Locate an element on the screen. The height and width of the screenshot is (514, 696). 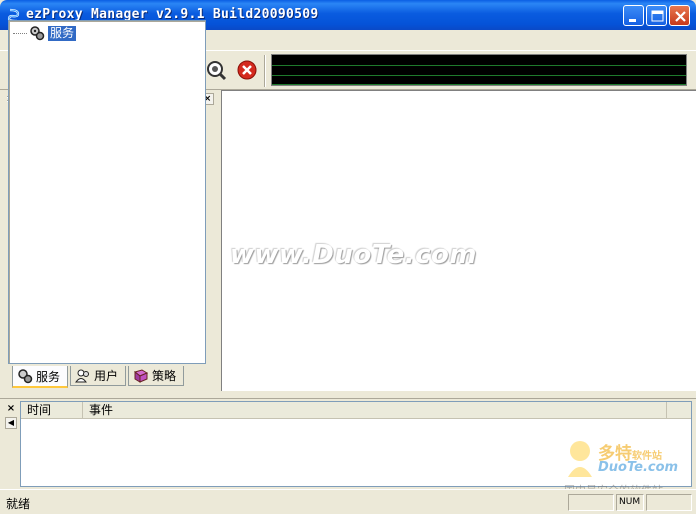
corner-logo-url: DuoTe.com is located at coordinates (638, 467).